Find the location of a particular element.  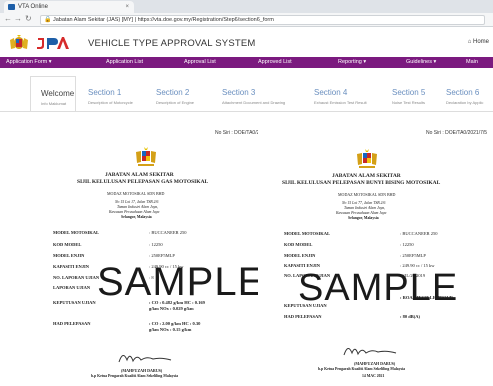

tab-title: Section 4 is located at coordinates (331, 92).